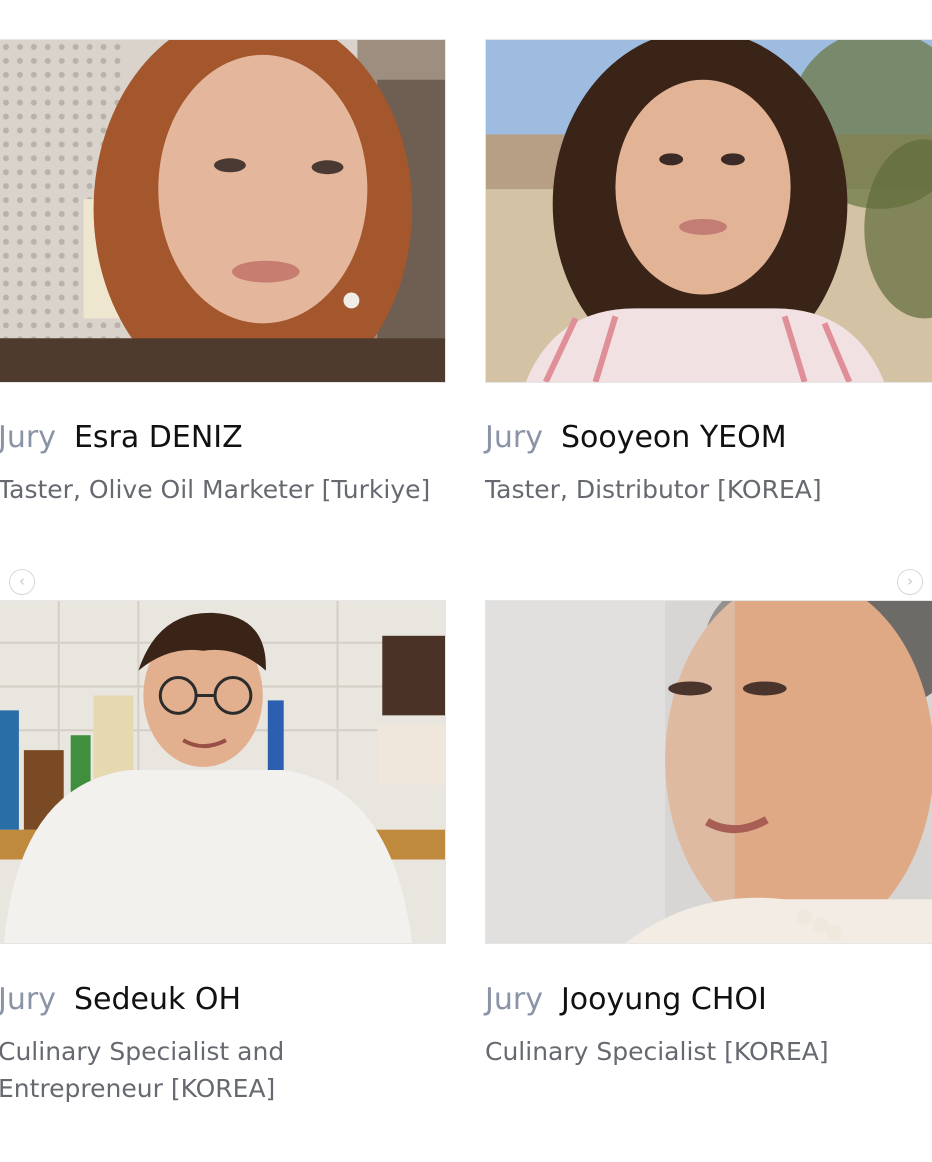  What do you see at coordinates (653, 489) in the screenshot?
I see `jury-description: Taster, Distributor [KOREA]` at bounding box center [653, 489].